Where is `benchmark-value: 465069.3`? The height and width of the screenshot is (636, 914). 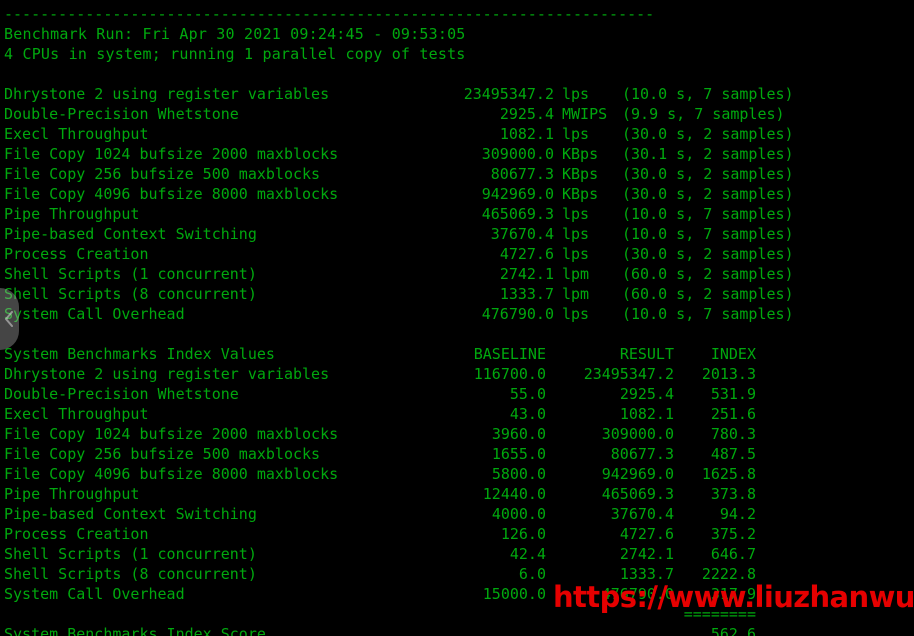 benchmark-value: 465069.3 is located at coordinates (517, 214).